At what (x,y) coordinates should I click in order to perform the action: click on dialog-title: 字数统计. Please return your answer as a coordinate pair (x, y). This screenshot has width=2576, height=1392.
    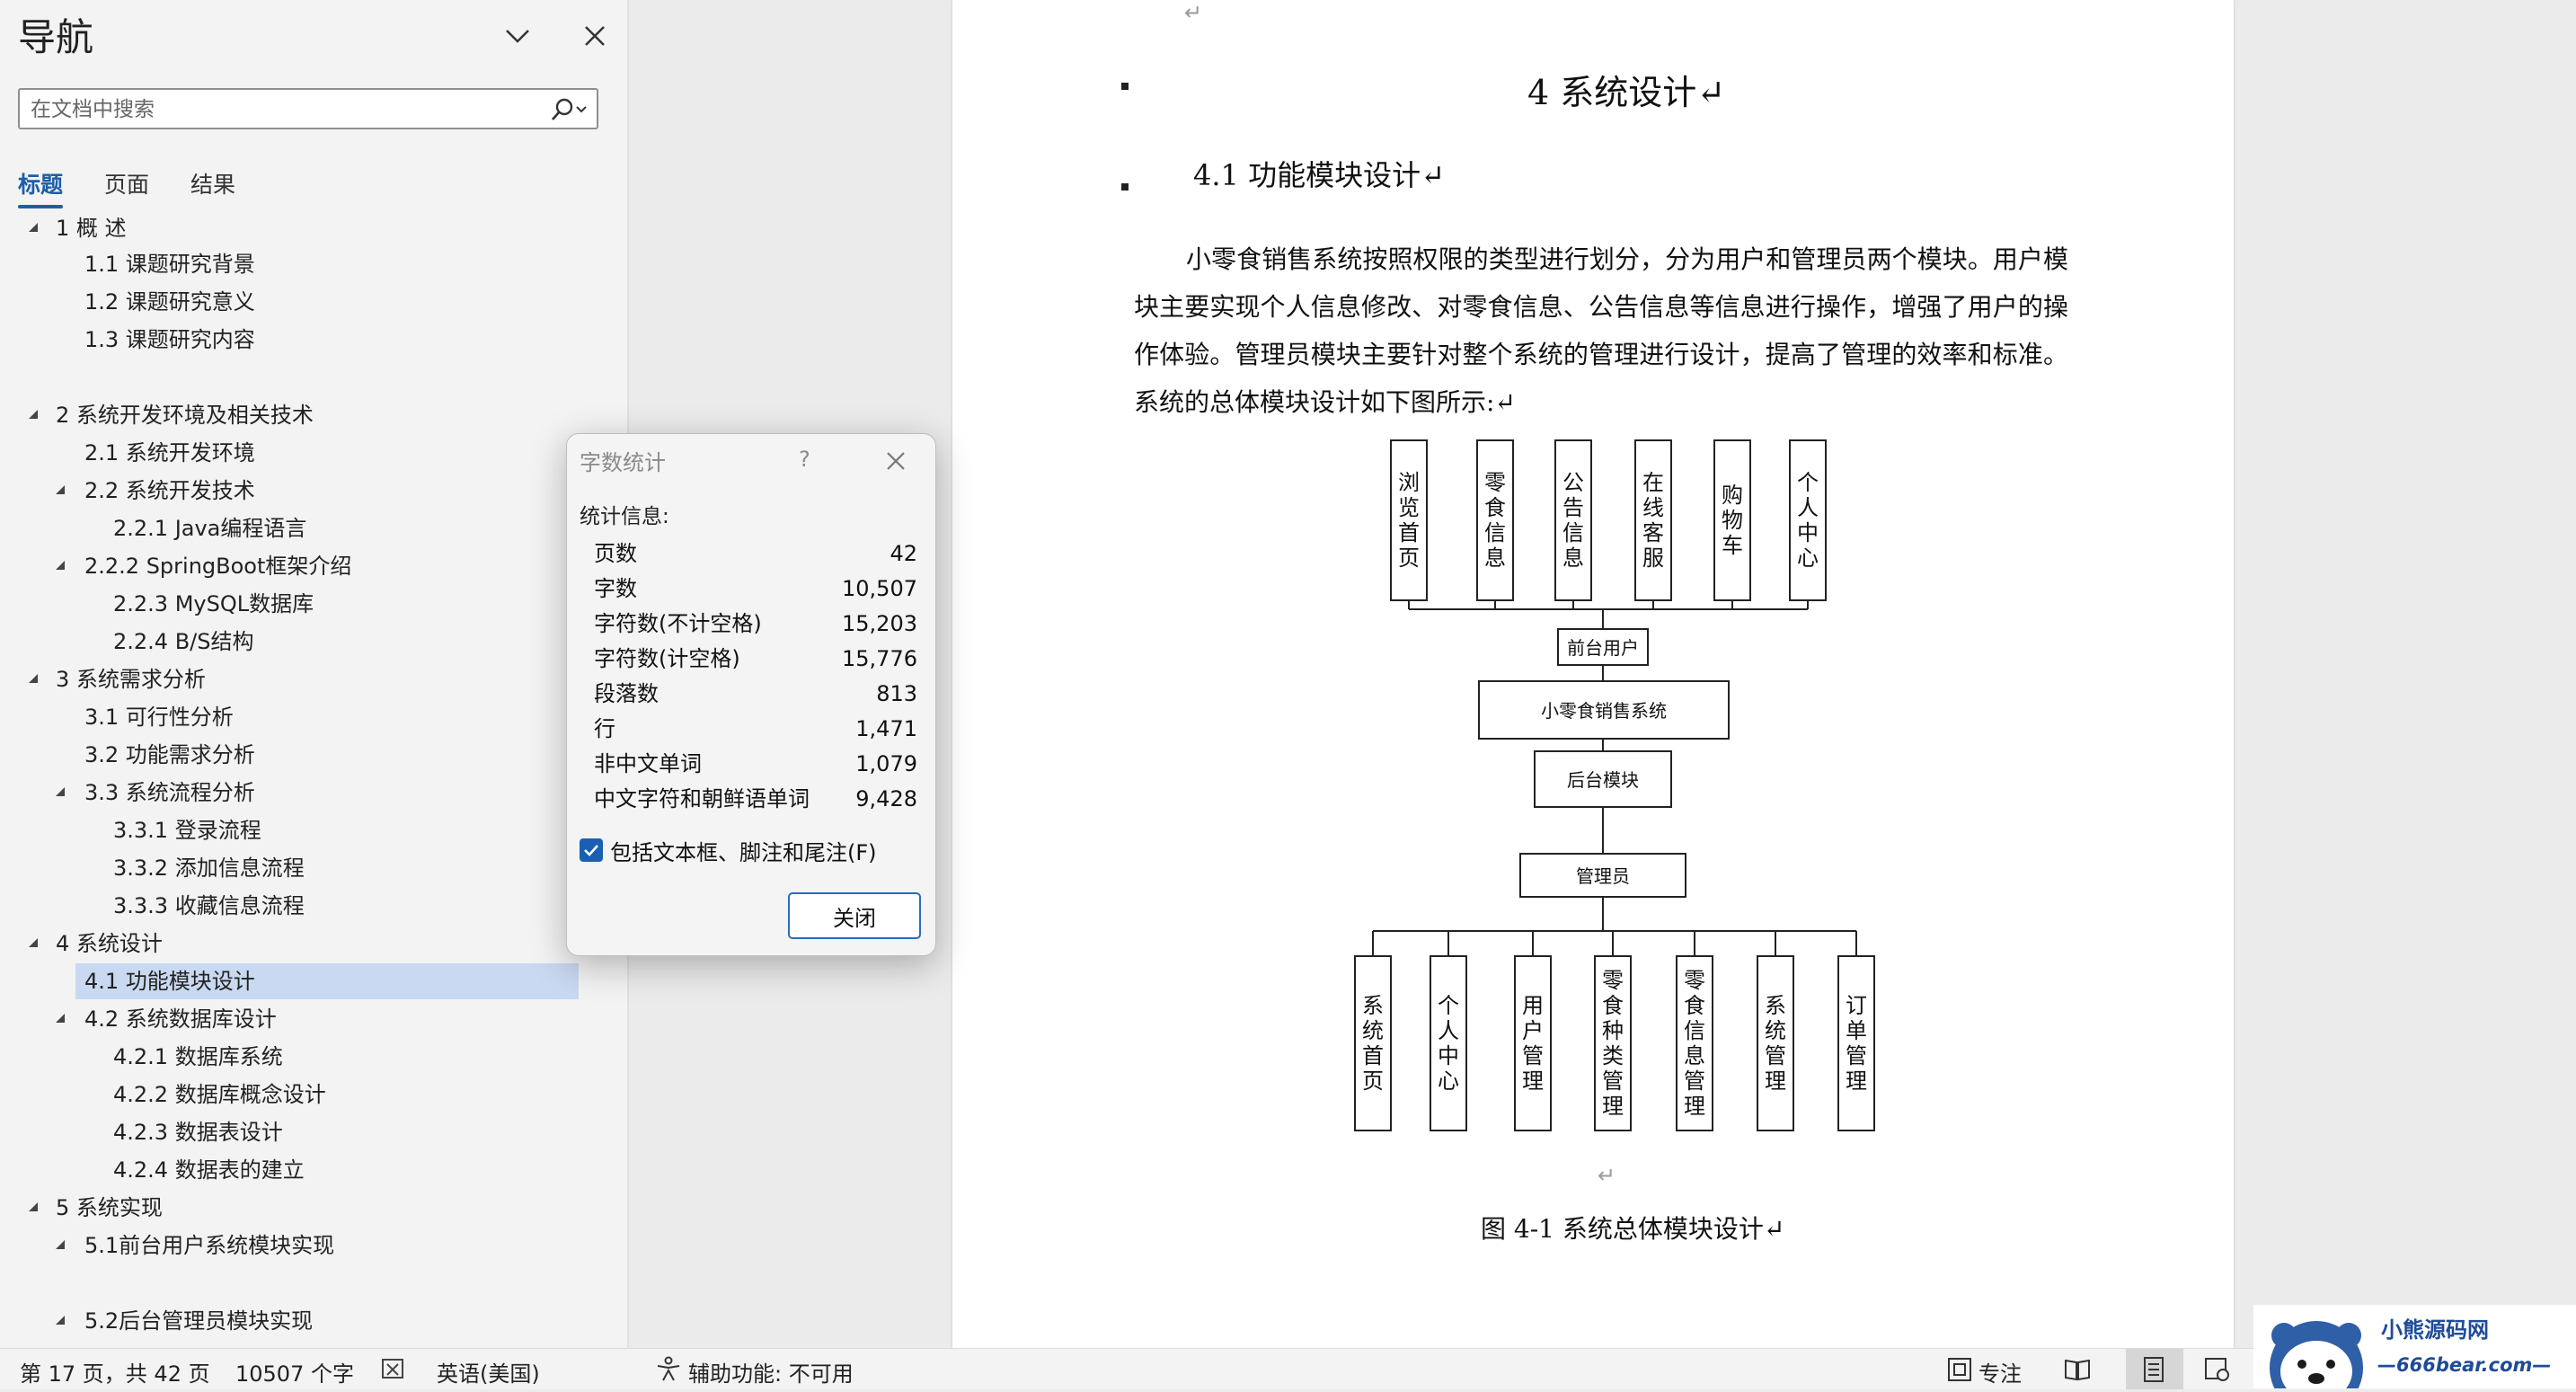
    Looking at the image, I should click on (623, 462).